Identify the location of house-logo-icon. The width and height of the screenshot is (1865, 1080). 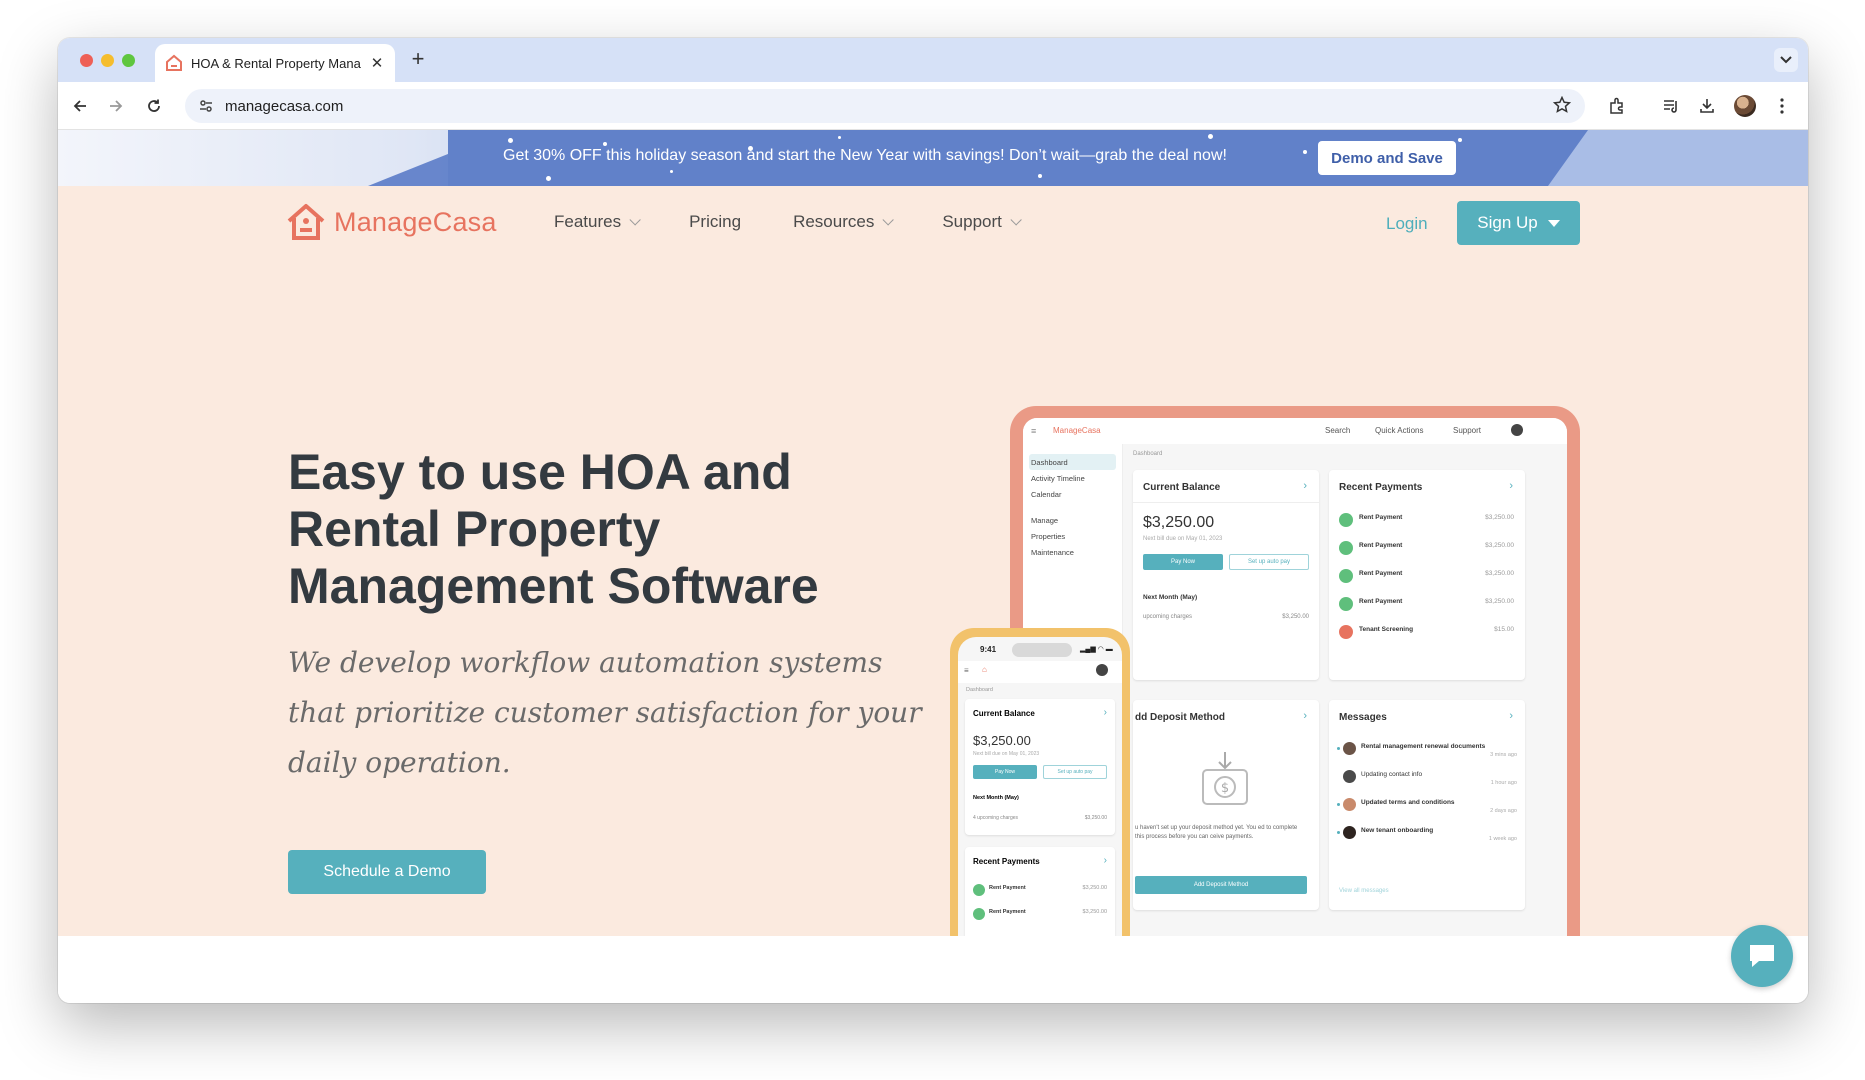
(306, 222).